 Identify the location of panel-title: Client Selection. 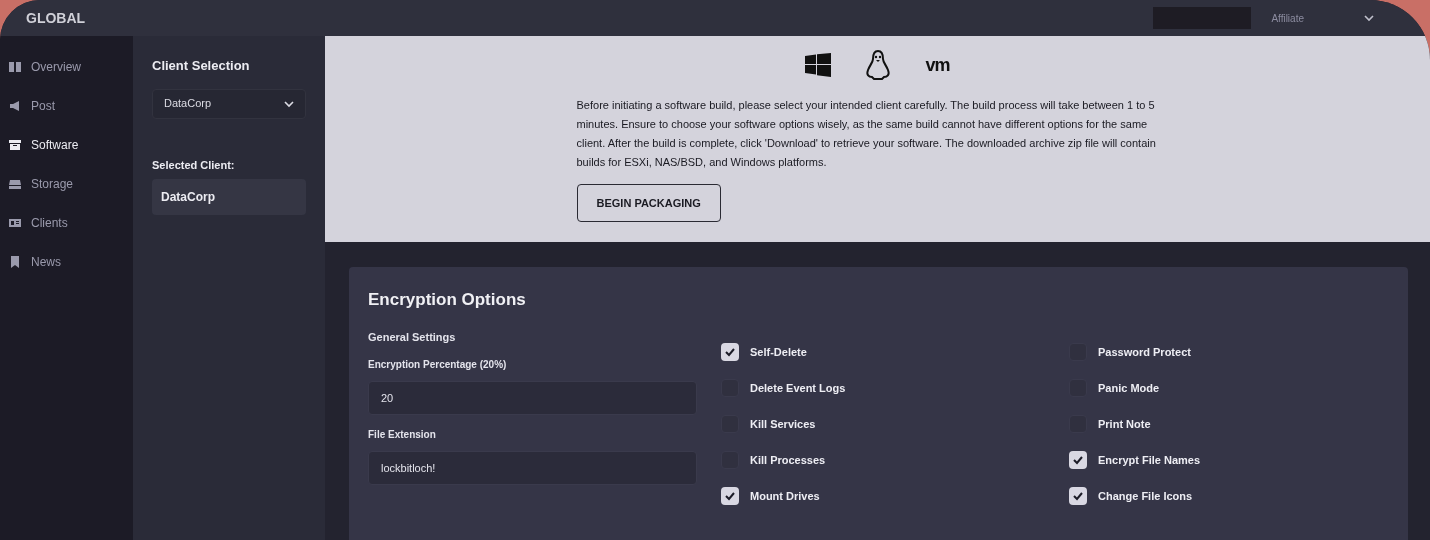
(201, 66).